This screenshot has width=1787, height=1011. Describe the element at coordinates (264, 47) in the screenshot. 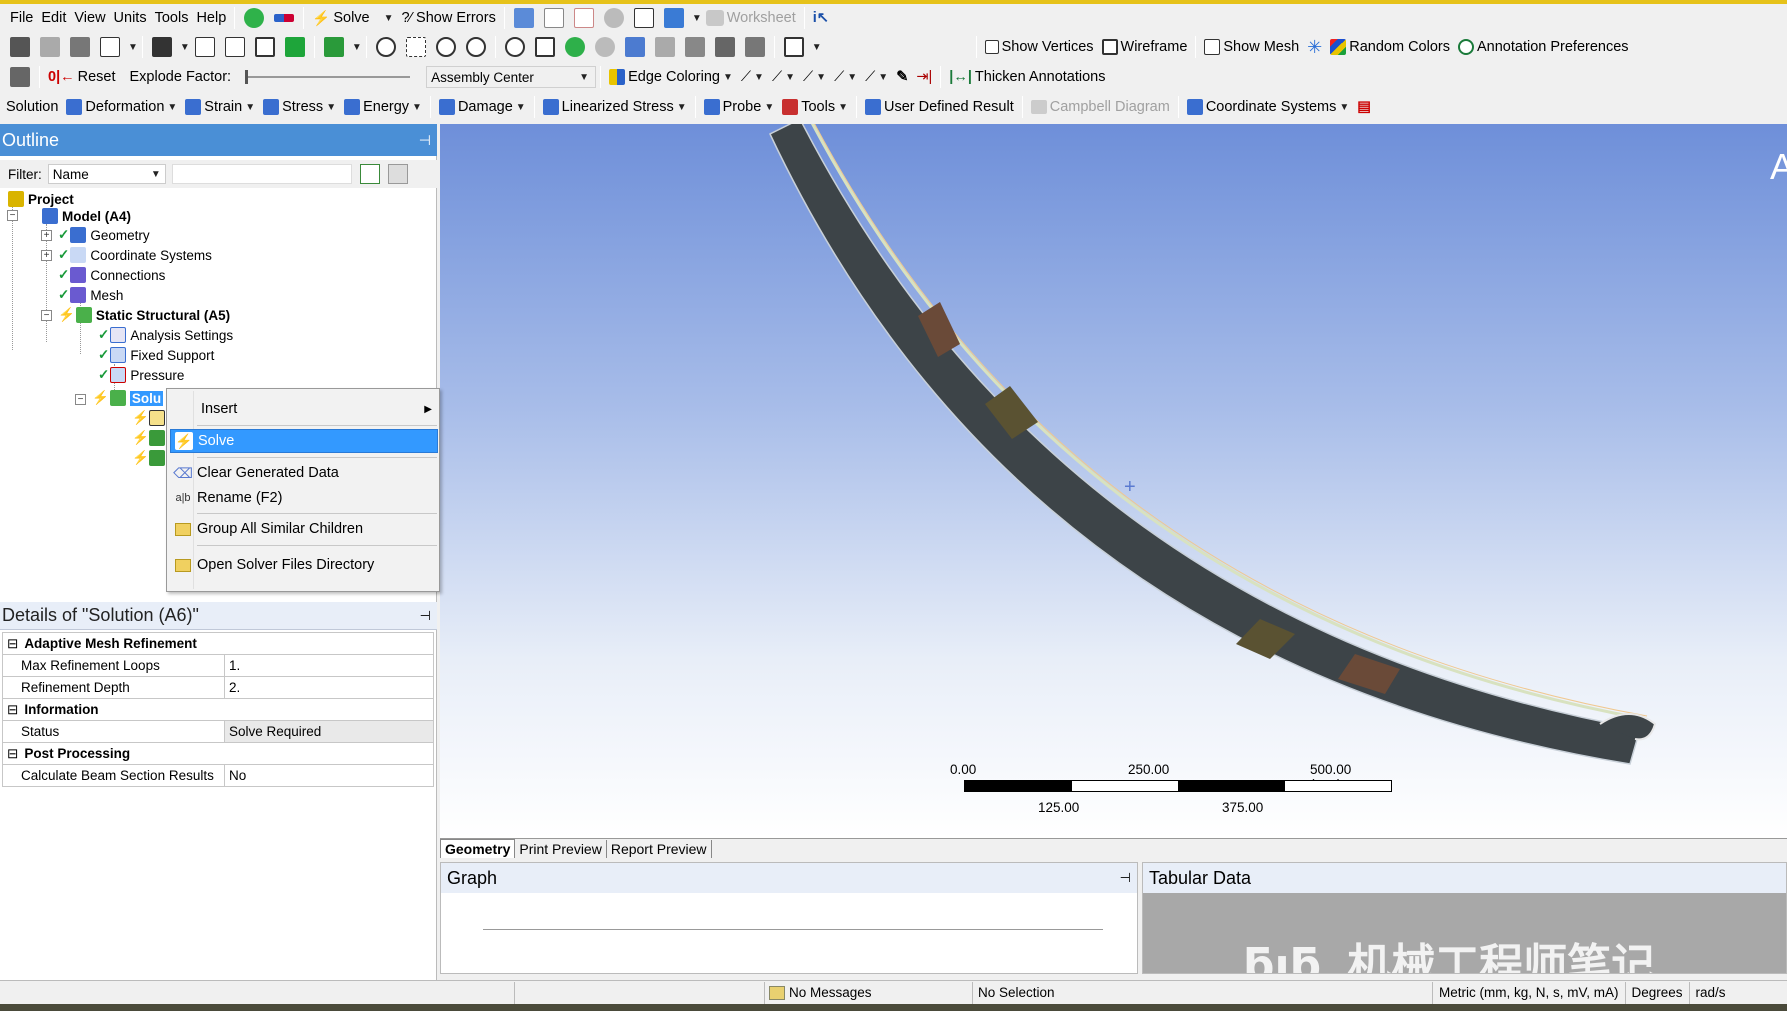

I see `face-select-icon` at that location.